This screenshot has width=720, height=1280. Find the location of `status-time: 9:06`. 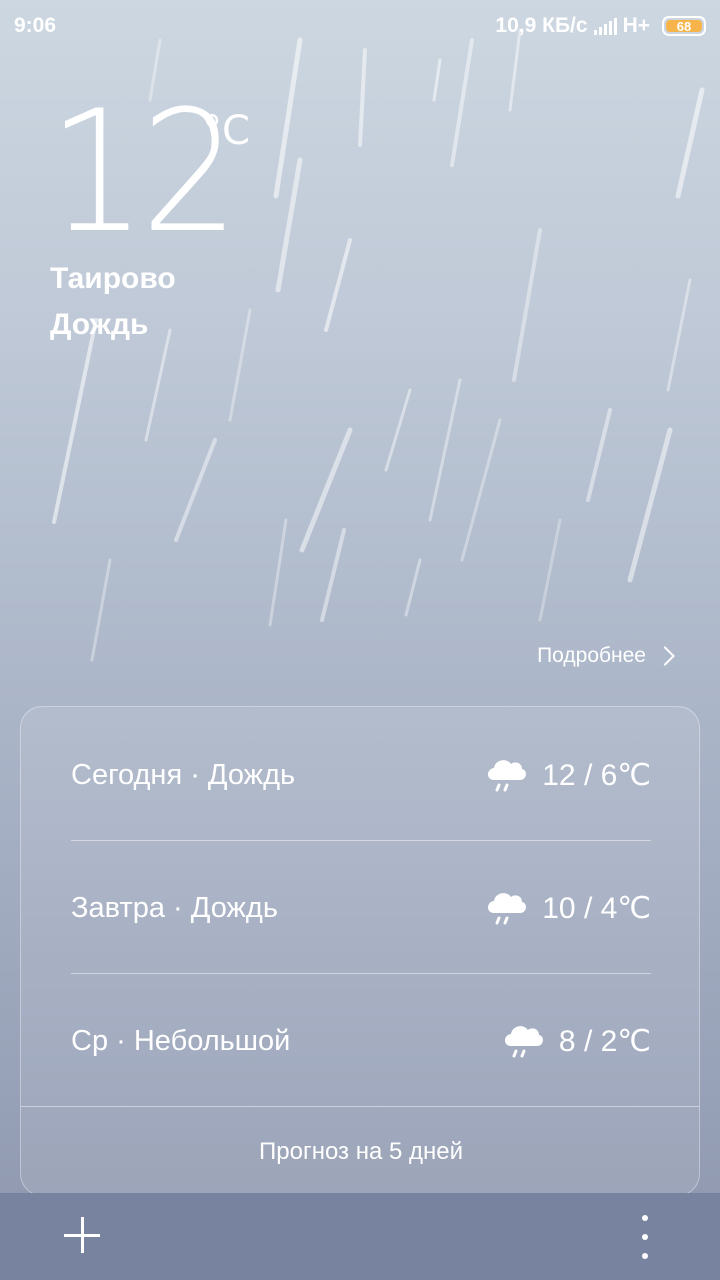

status-time: 9:06 is located at coordinates (35, 25).